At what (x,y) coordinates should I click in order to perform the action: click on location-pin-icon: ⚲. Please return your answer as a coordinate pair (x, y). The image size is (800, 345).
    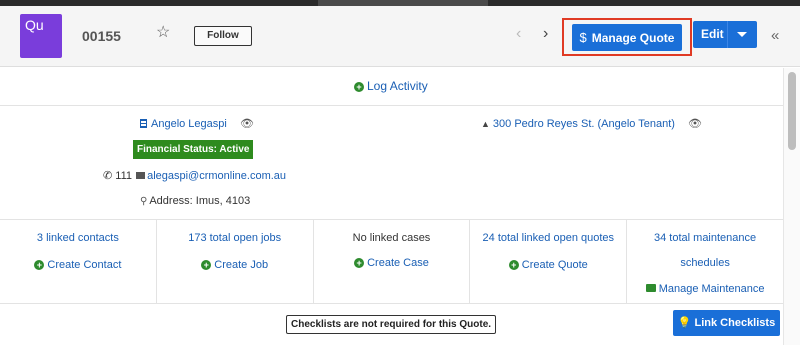
    Looking at the image, I should click on (144, 201).